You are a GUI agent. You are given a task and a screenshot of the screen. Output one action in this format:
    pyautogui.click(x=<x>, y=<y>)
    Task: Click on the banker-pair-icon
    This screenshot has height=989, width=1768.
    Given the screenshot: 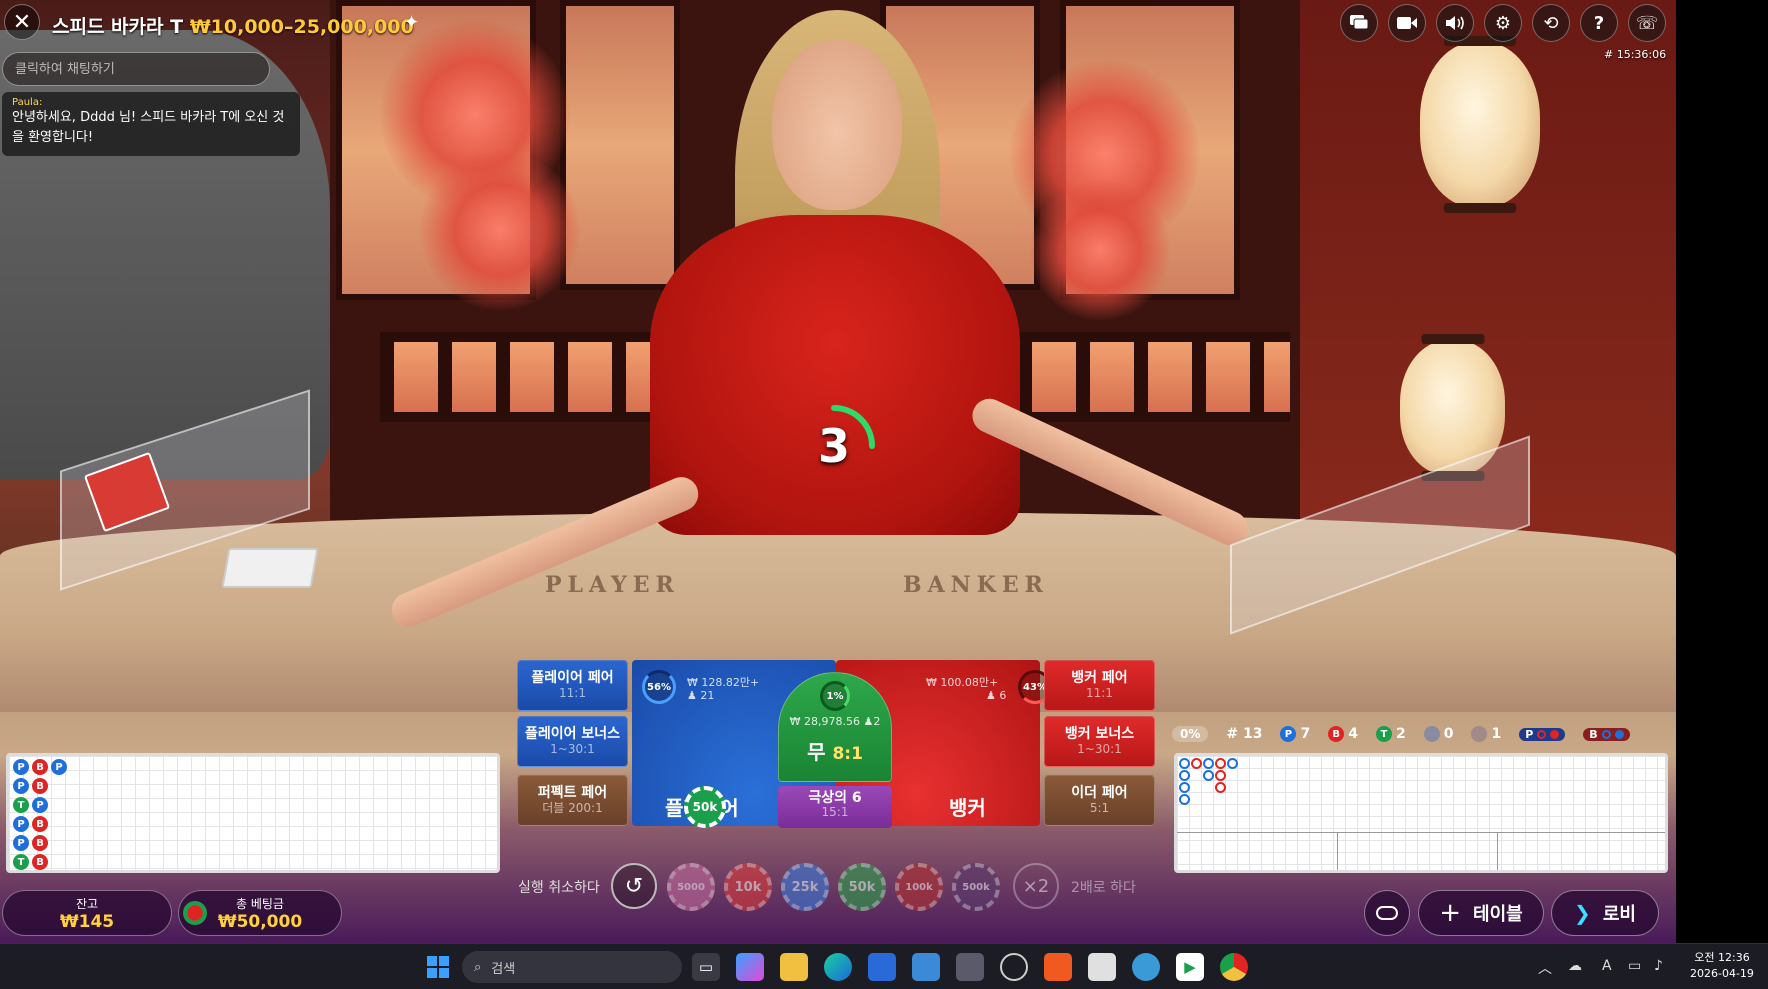 What is the action you would take?
    pyautogui.click(x=1479, y=734)
    